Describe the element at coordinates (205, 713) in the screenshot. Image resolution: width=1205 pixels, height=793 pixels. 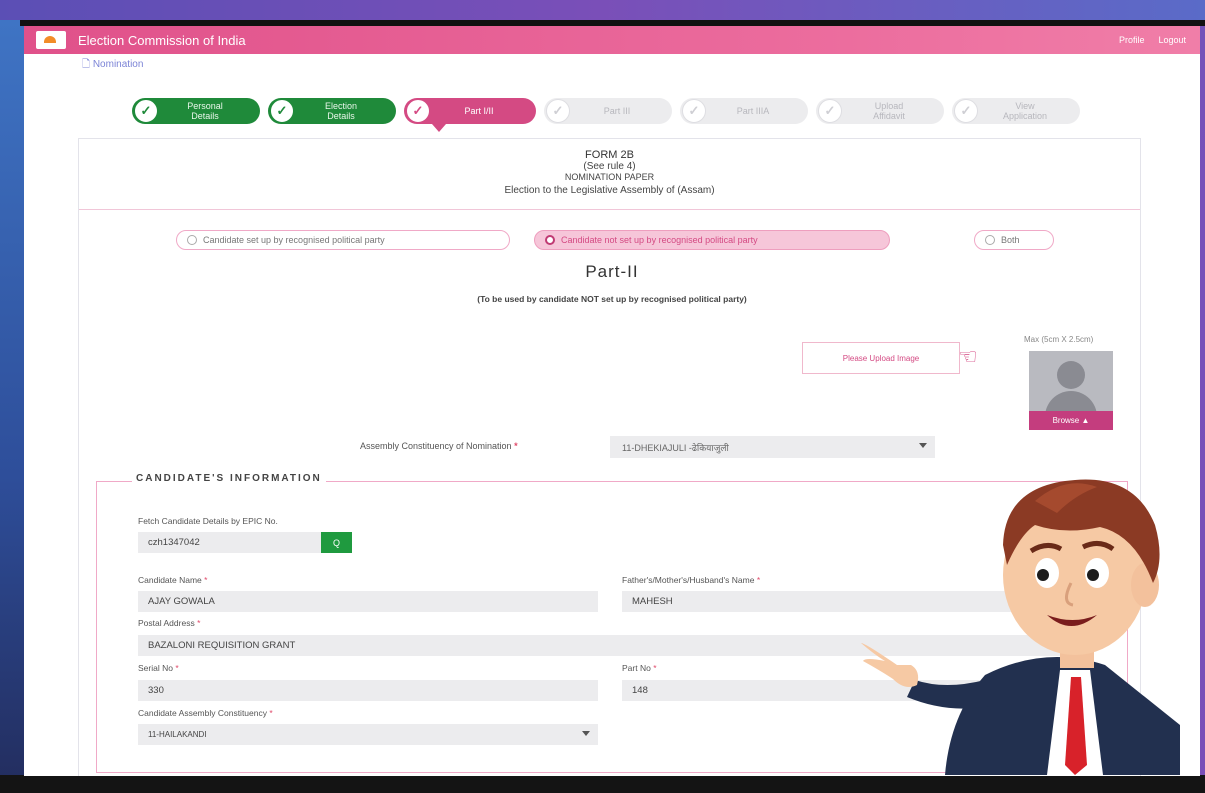
I see `candidate-ac-label: Candidate Assembly Constituency *` at that location.